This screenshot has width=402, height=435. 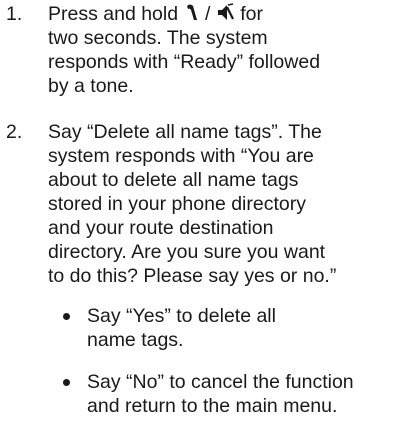 I want to click on step-line: about to delete all name tags, so click(x=173, y=180).